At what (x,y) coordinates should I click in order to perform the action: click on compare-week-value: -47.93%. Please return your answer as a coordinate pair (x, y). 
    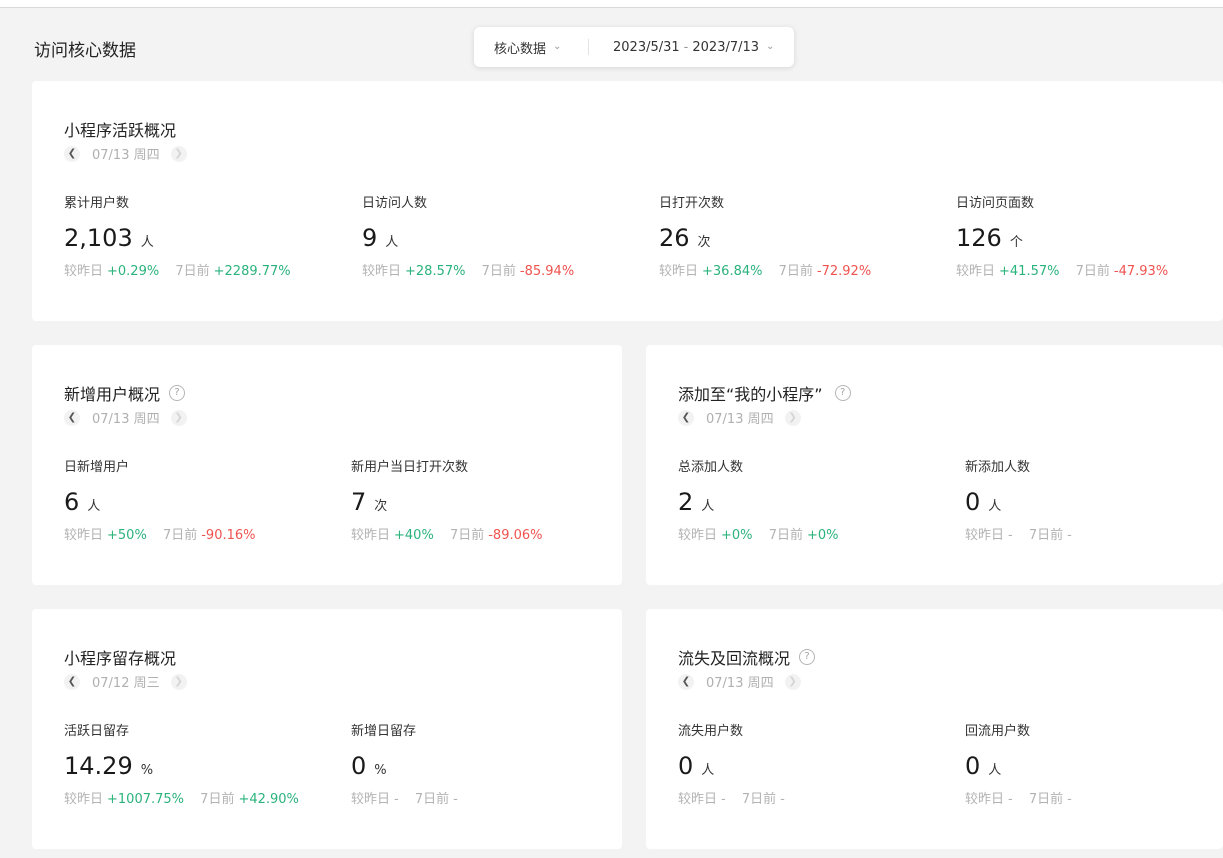
    Looking at the image, I should click on (1141, 271).